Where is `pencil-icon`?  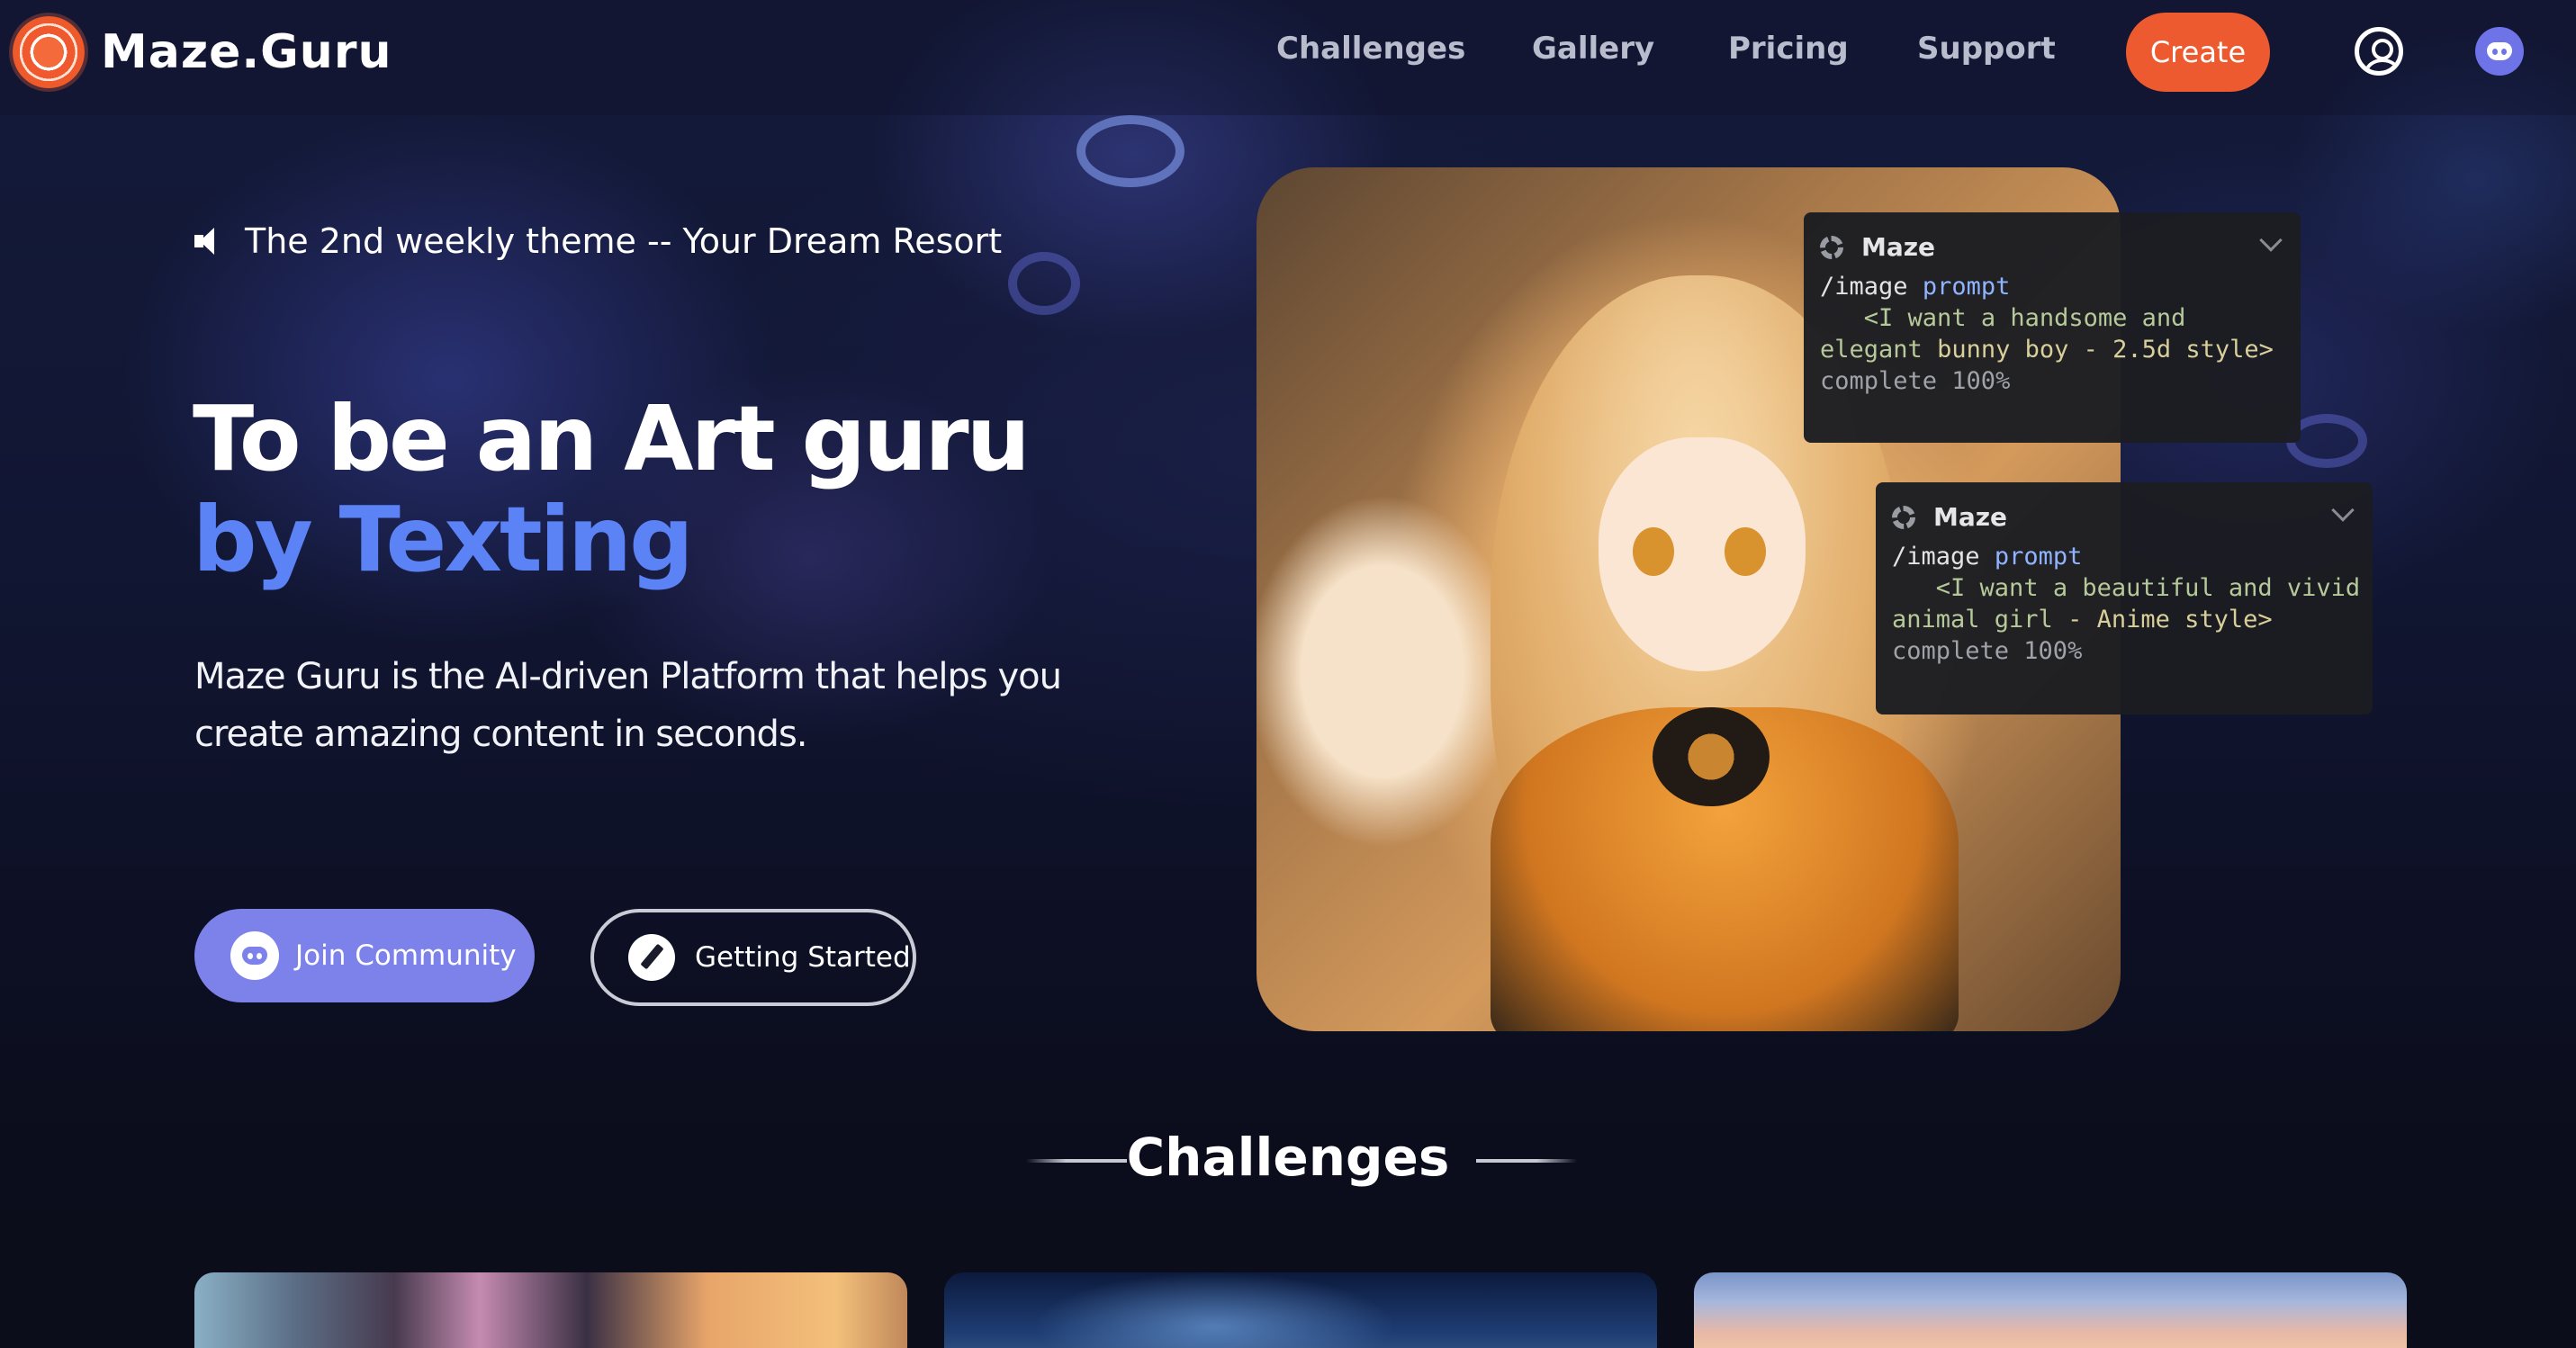 pencil-icon is located at coordinates (651, 957).